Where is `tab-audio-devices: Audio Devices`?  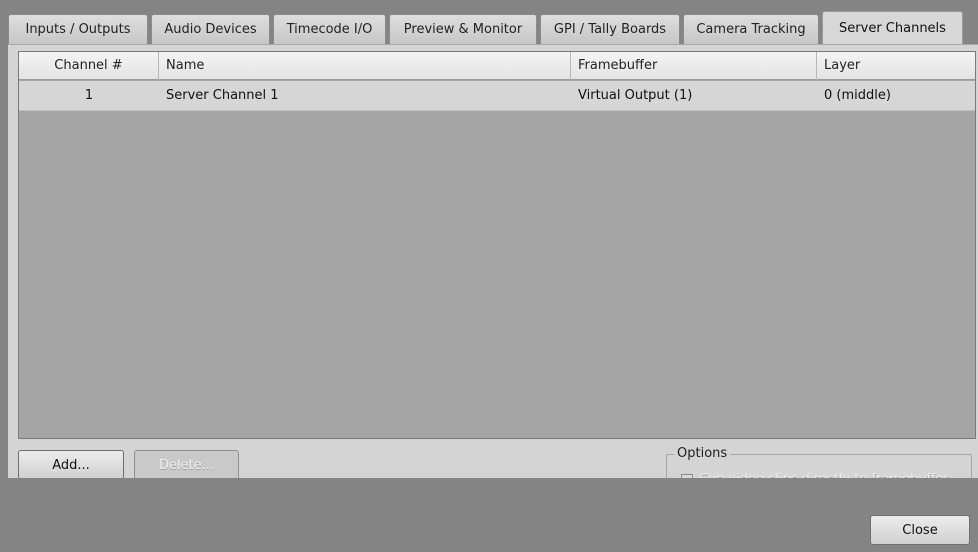 tab-audio-devices: Audio Devices is located at coordinates (210, 29).